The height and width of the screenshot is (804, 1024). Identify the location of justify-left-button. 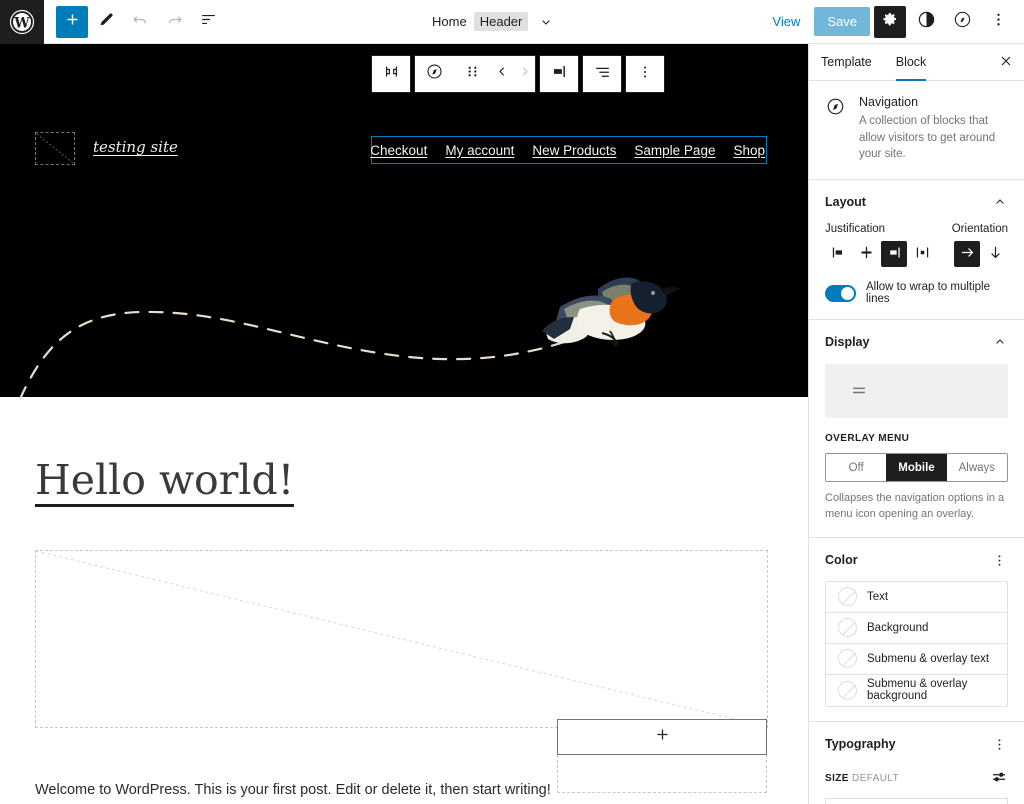
(838, 254).